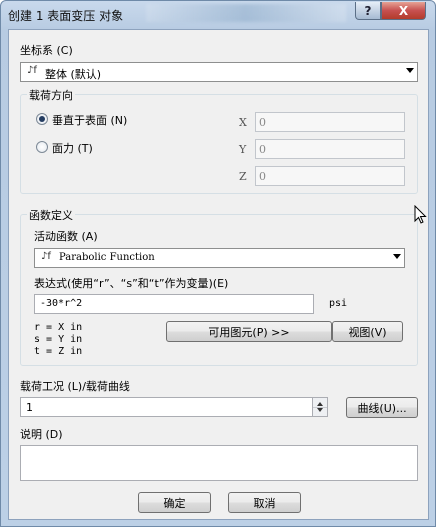 Image resolution: width=436 pixels, height=527 pixels. What do you see at coordinates (264, 502) in the screenshot?
I see `cancel-button: 取消` at bounding box center [264, 502].